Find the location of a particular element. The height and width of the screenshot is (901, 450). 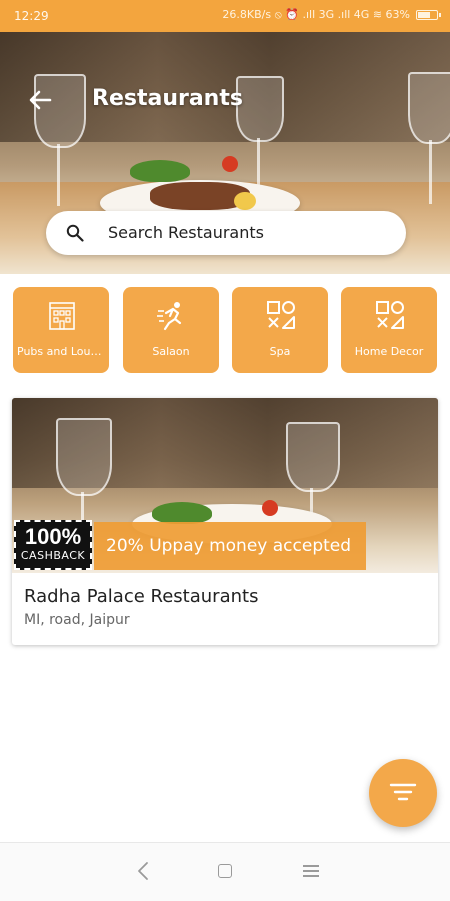

status-time: 12:29 is located at coordinates (31, 16).